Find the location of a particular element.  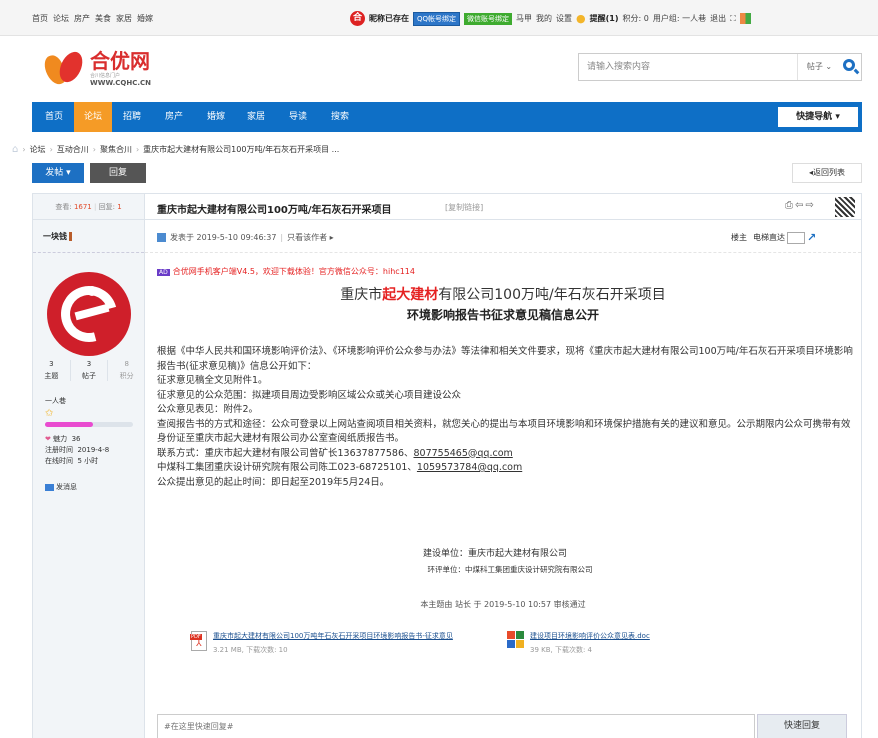

logout-link: 退出 is located at coordinates (718, 18).